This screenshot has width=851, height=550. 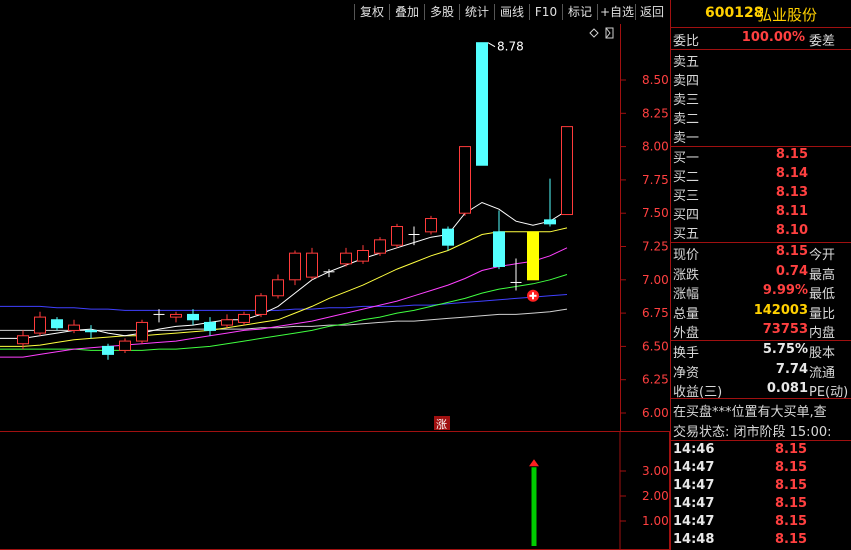 I want to click on quote-label: 涨跌, so click(x=686, y=275).